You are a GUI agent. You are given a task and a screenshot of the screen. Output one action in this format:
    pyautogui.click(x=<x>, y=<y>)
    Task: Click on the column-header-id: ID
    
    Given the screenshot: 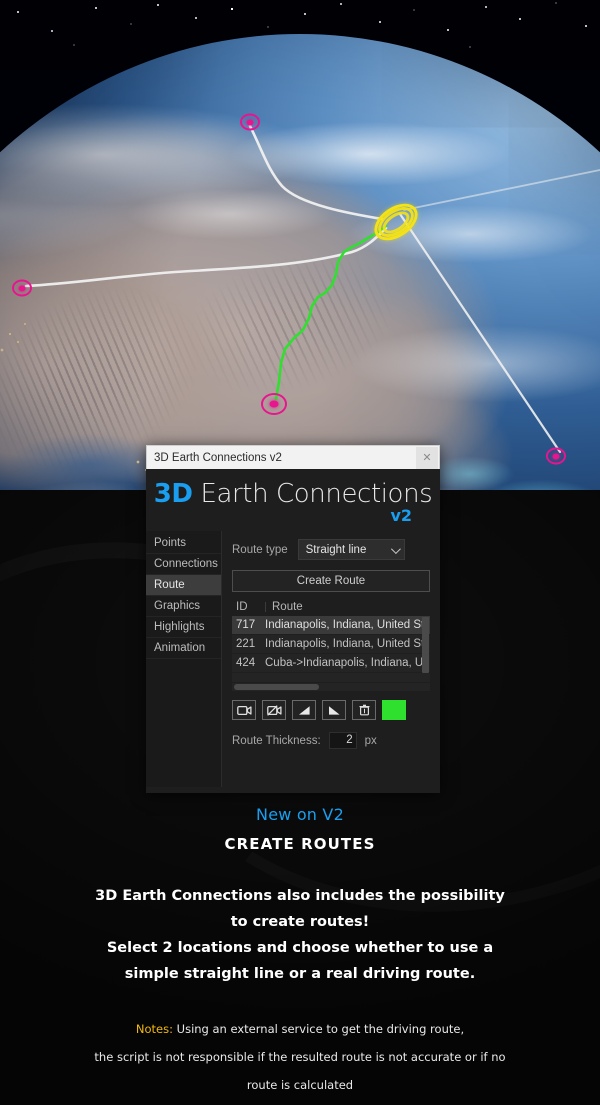 What is the action you would take?
    pyautogui.click(x=242, y=607)
    